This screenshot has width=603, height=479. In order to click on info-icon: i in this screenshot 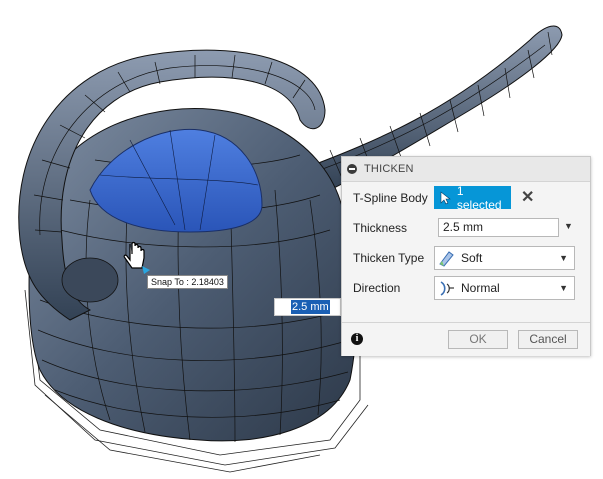, I will do `click(357, 339)`.